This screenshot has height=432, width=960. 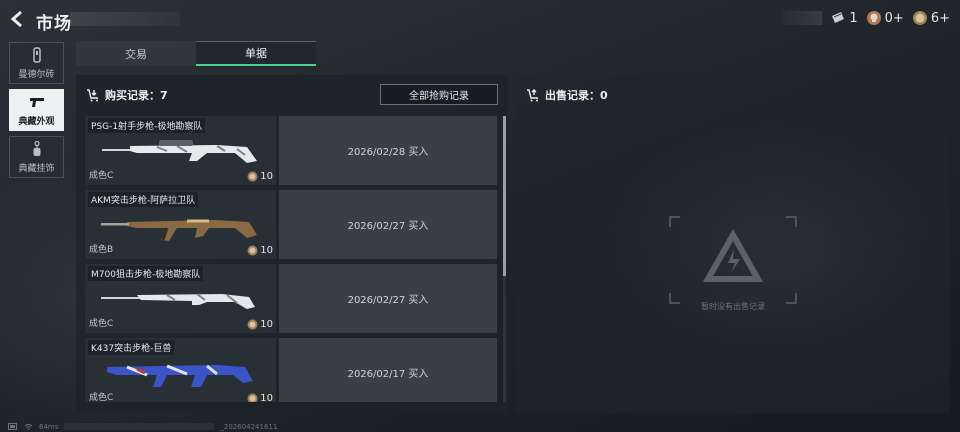 What do you see at coordinates (36, 75) in the screenshot?
I see `sidebar-item-label: 曼德尔砖` at bounding box center [36, 75].